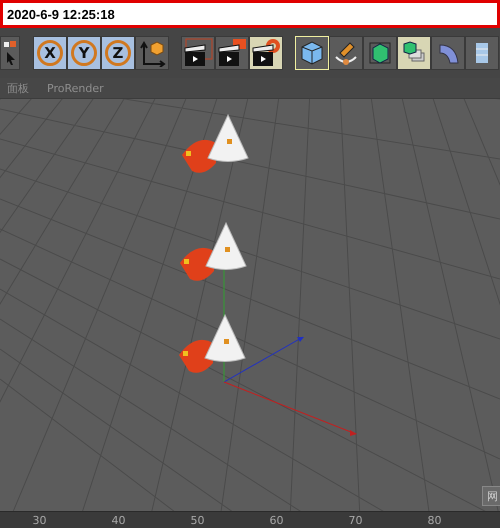  I want to click on subdivision-button, so click(380, 53).